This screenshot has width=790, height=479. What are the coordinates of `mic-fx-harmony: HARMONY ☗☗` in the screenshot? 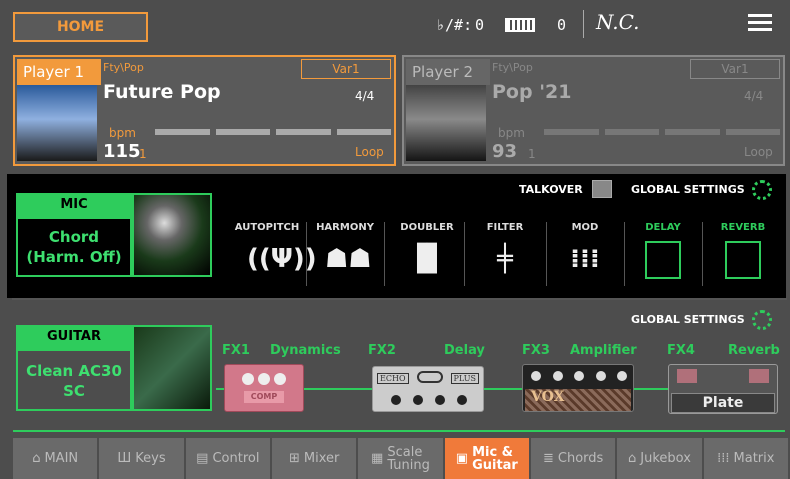 It's located at (345, 249).